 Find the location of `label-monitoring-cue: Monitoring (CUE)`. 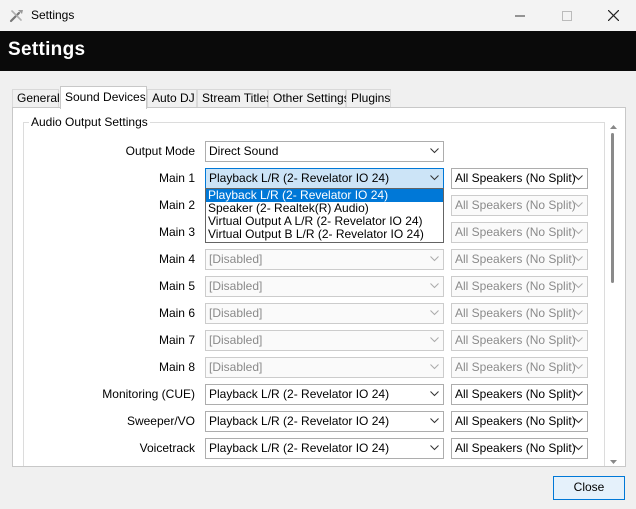

label-monitoring-cue: Monitoring (CUE) is located at coordinates (148, 394).